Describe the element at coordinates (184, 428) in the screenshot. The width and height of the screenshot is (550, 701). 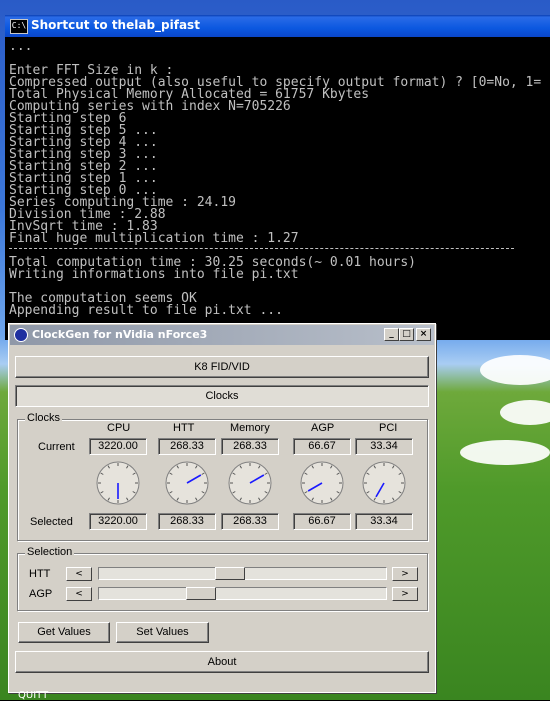
I see `column-header-htt: HTT` at that location.